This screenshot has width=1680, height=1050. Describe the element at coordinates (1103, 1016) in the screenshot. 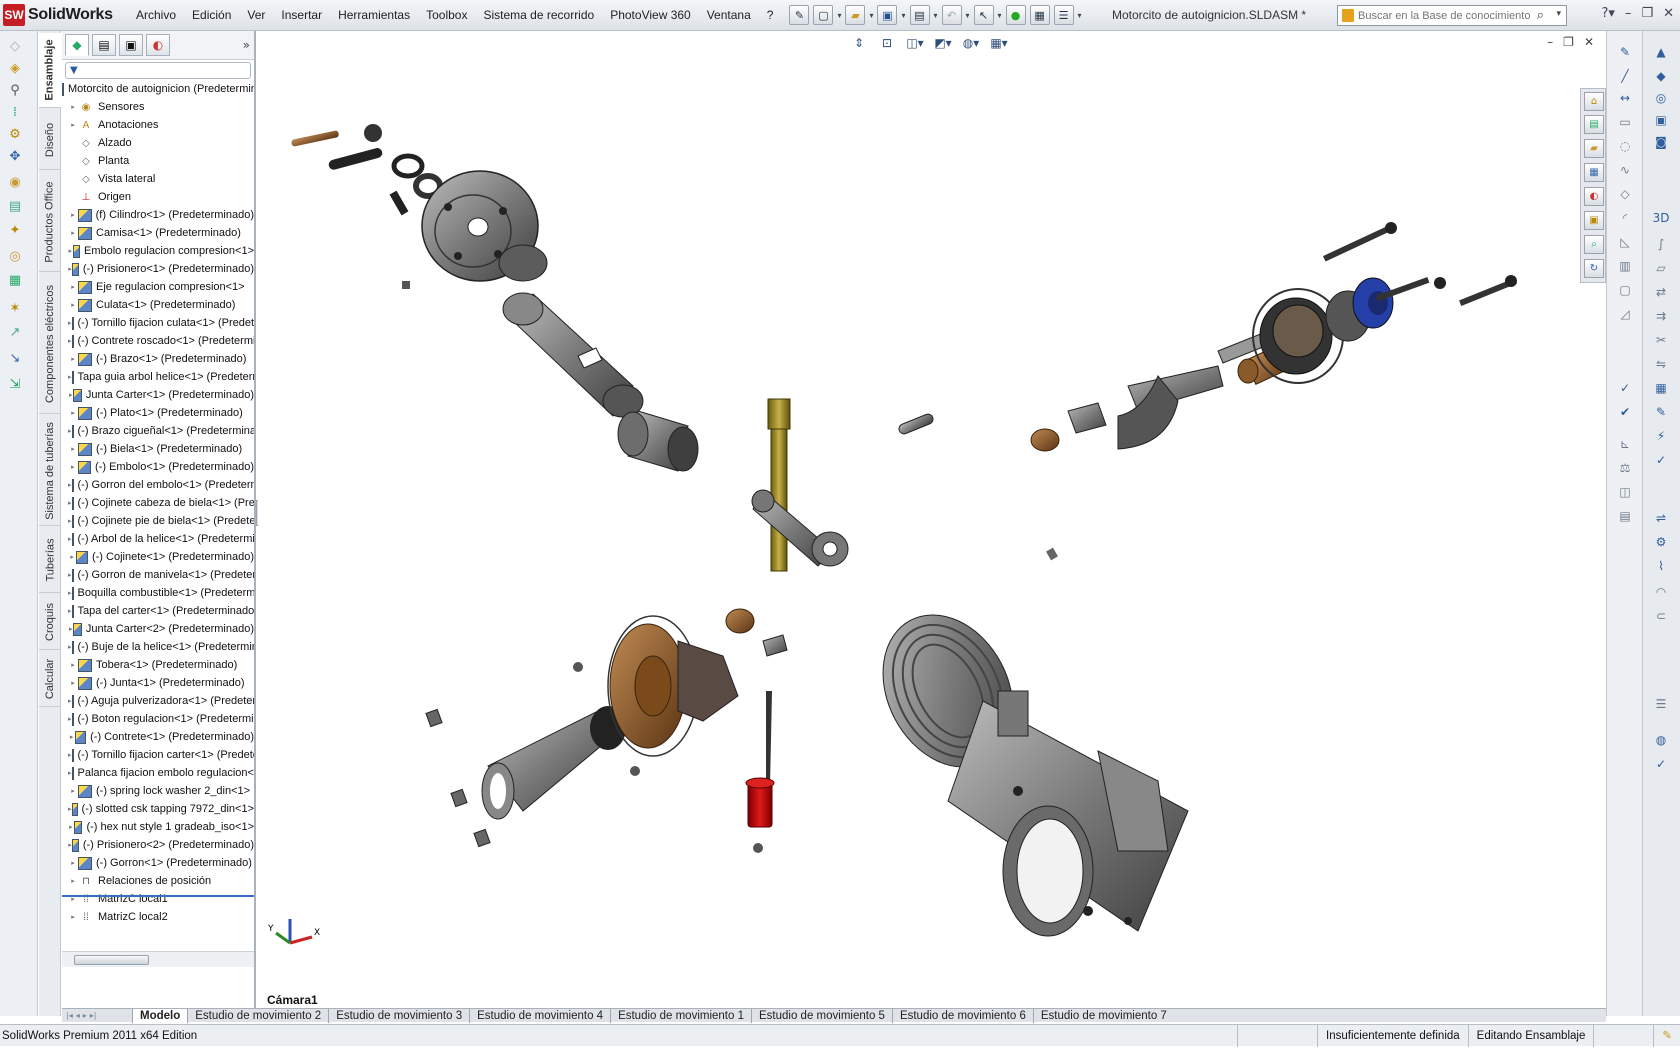

I see `tab-motion-study: Estudio de movimiento 7` at that location.